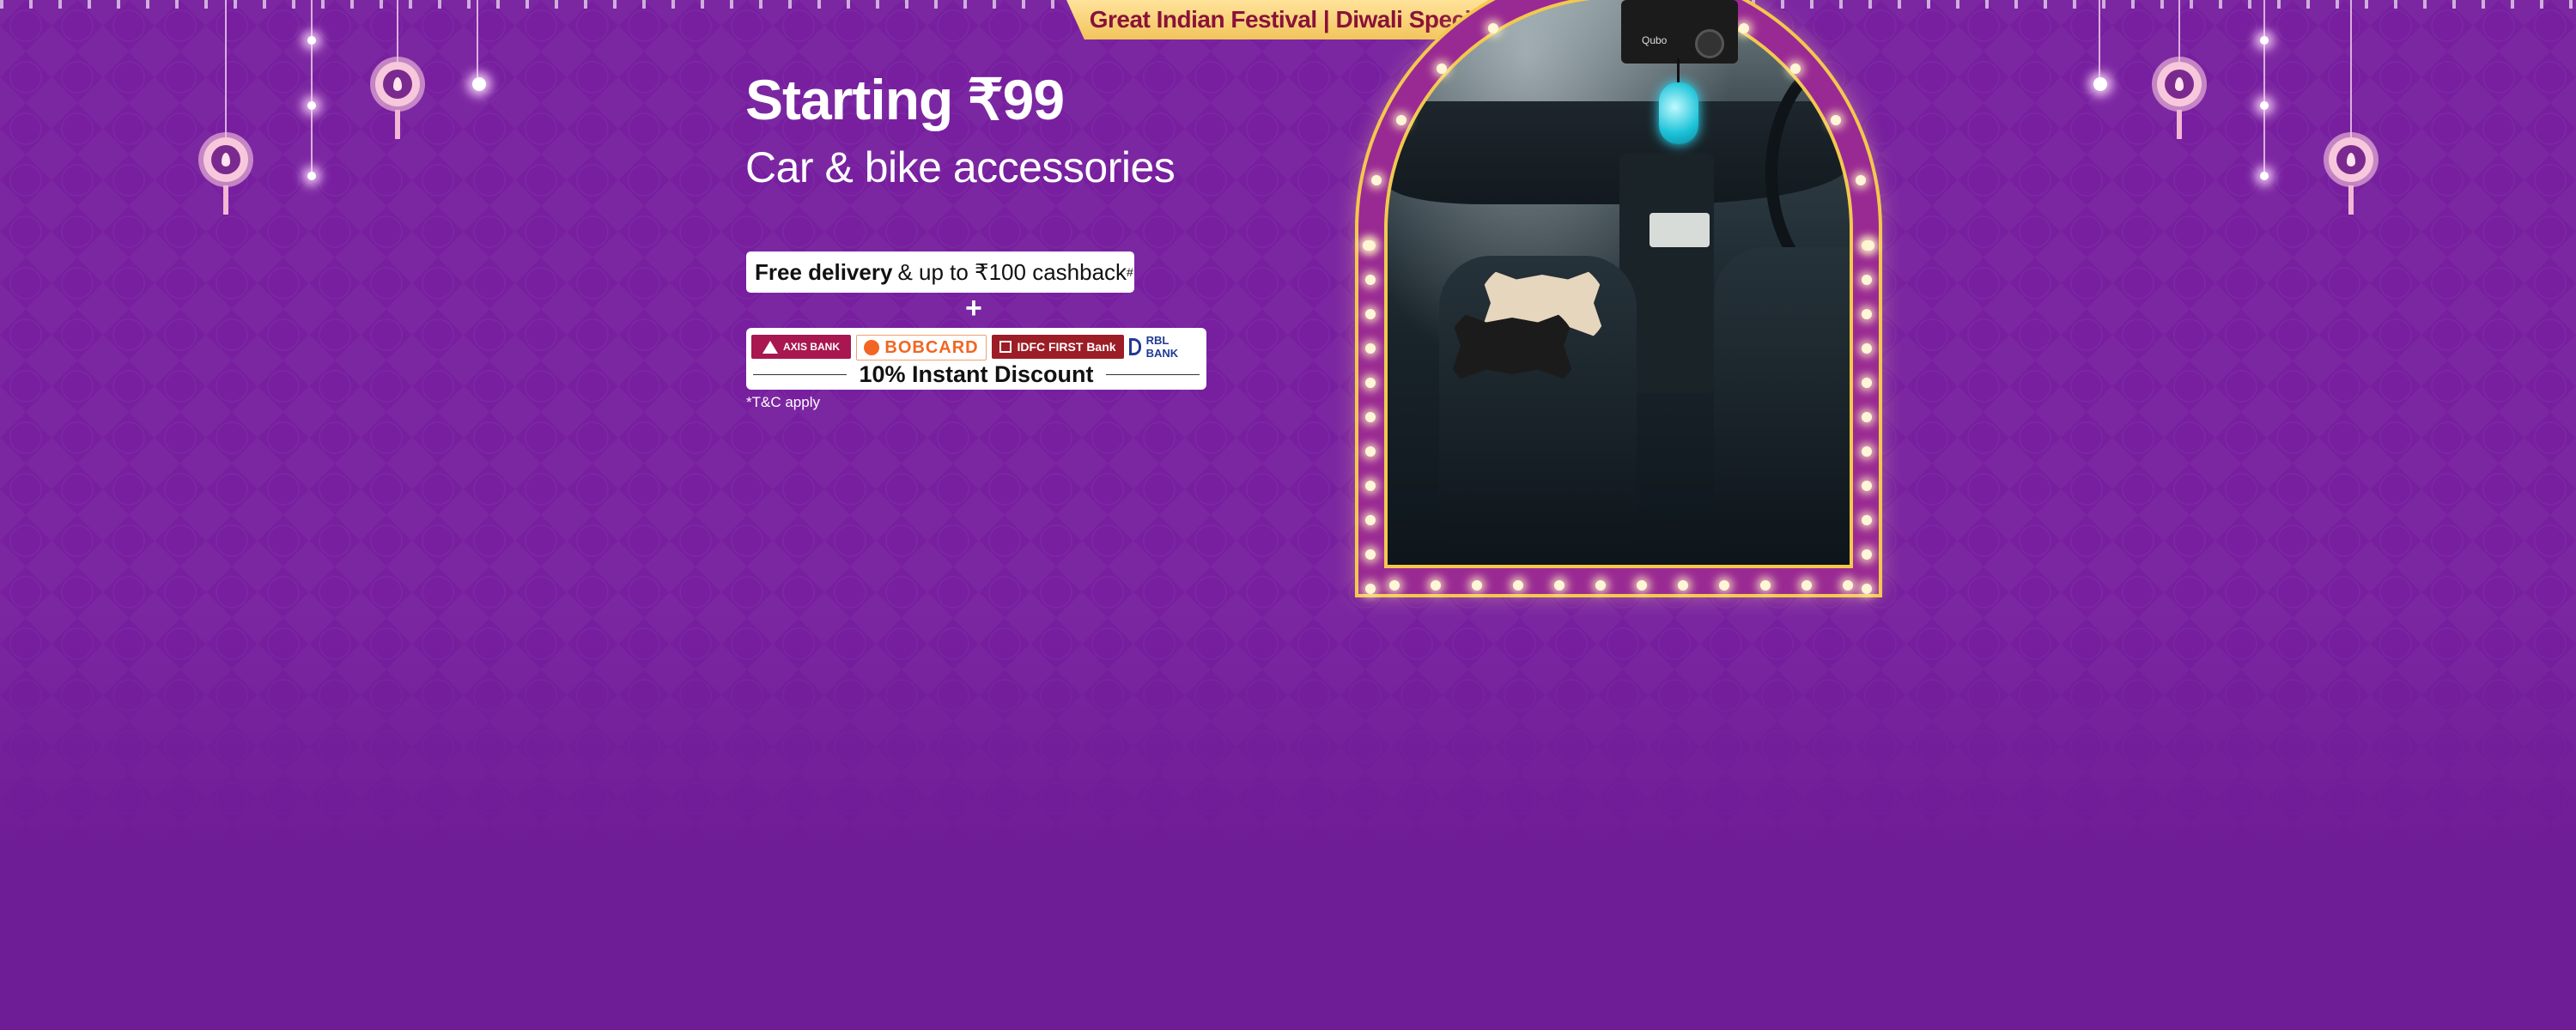  I want to click on axis-bank-logo: AXIS BANK, so click(801, 347).